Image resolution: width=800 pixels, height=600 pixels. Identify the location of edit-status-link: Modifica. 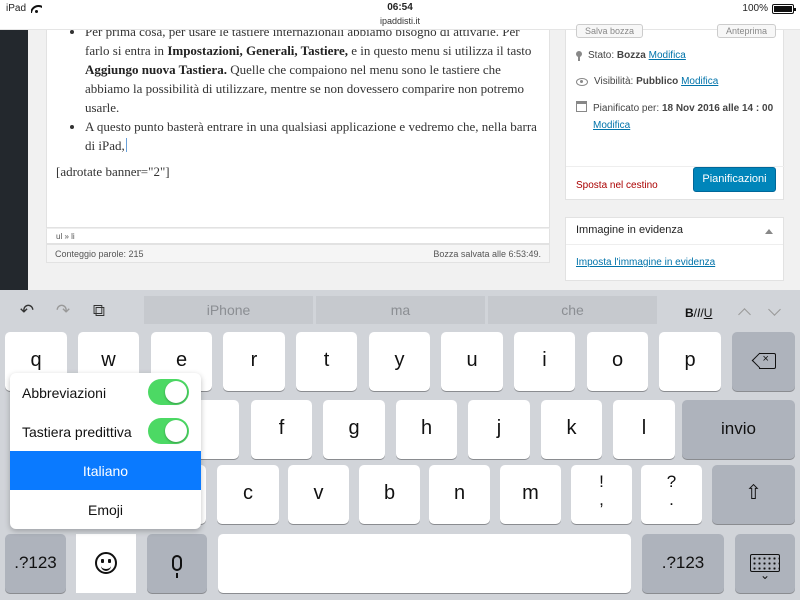
(667, 55).